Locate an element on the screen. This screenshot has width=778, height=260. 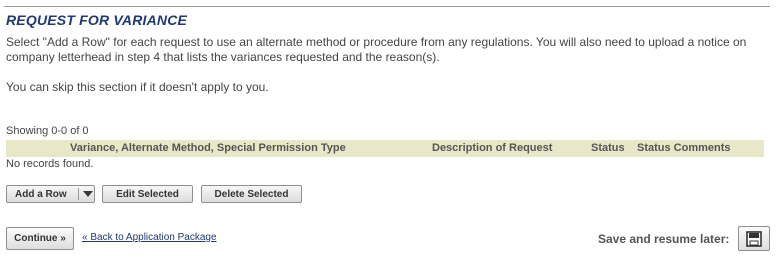
add-row-button: Add a Row is located at coordinates (50, 194).